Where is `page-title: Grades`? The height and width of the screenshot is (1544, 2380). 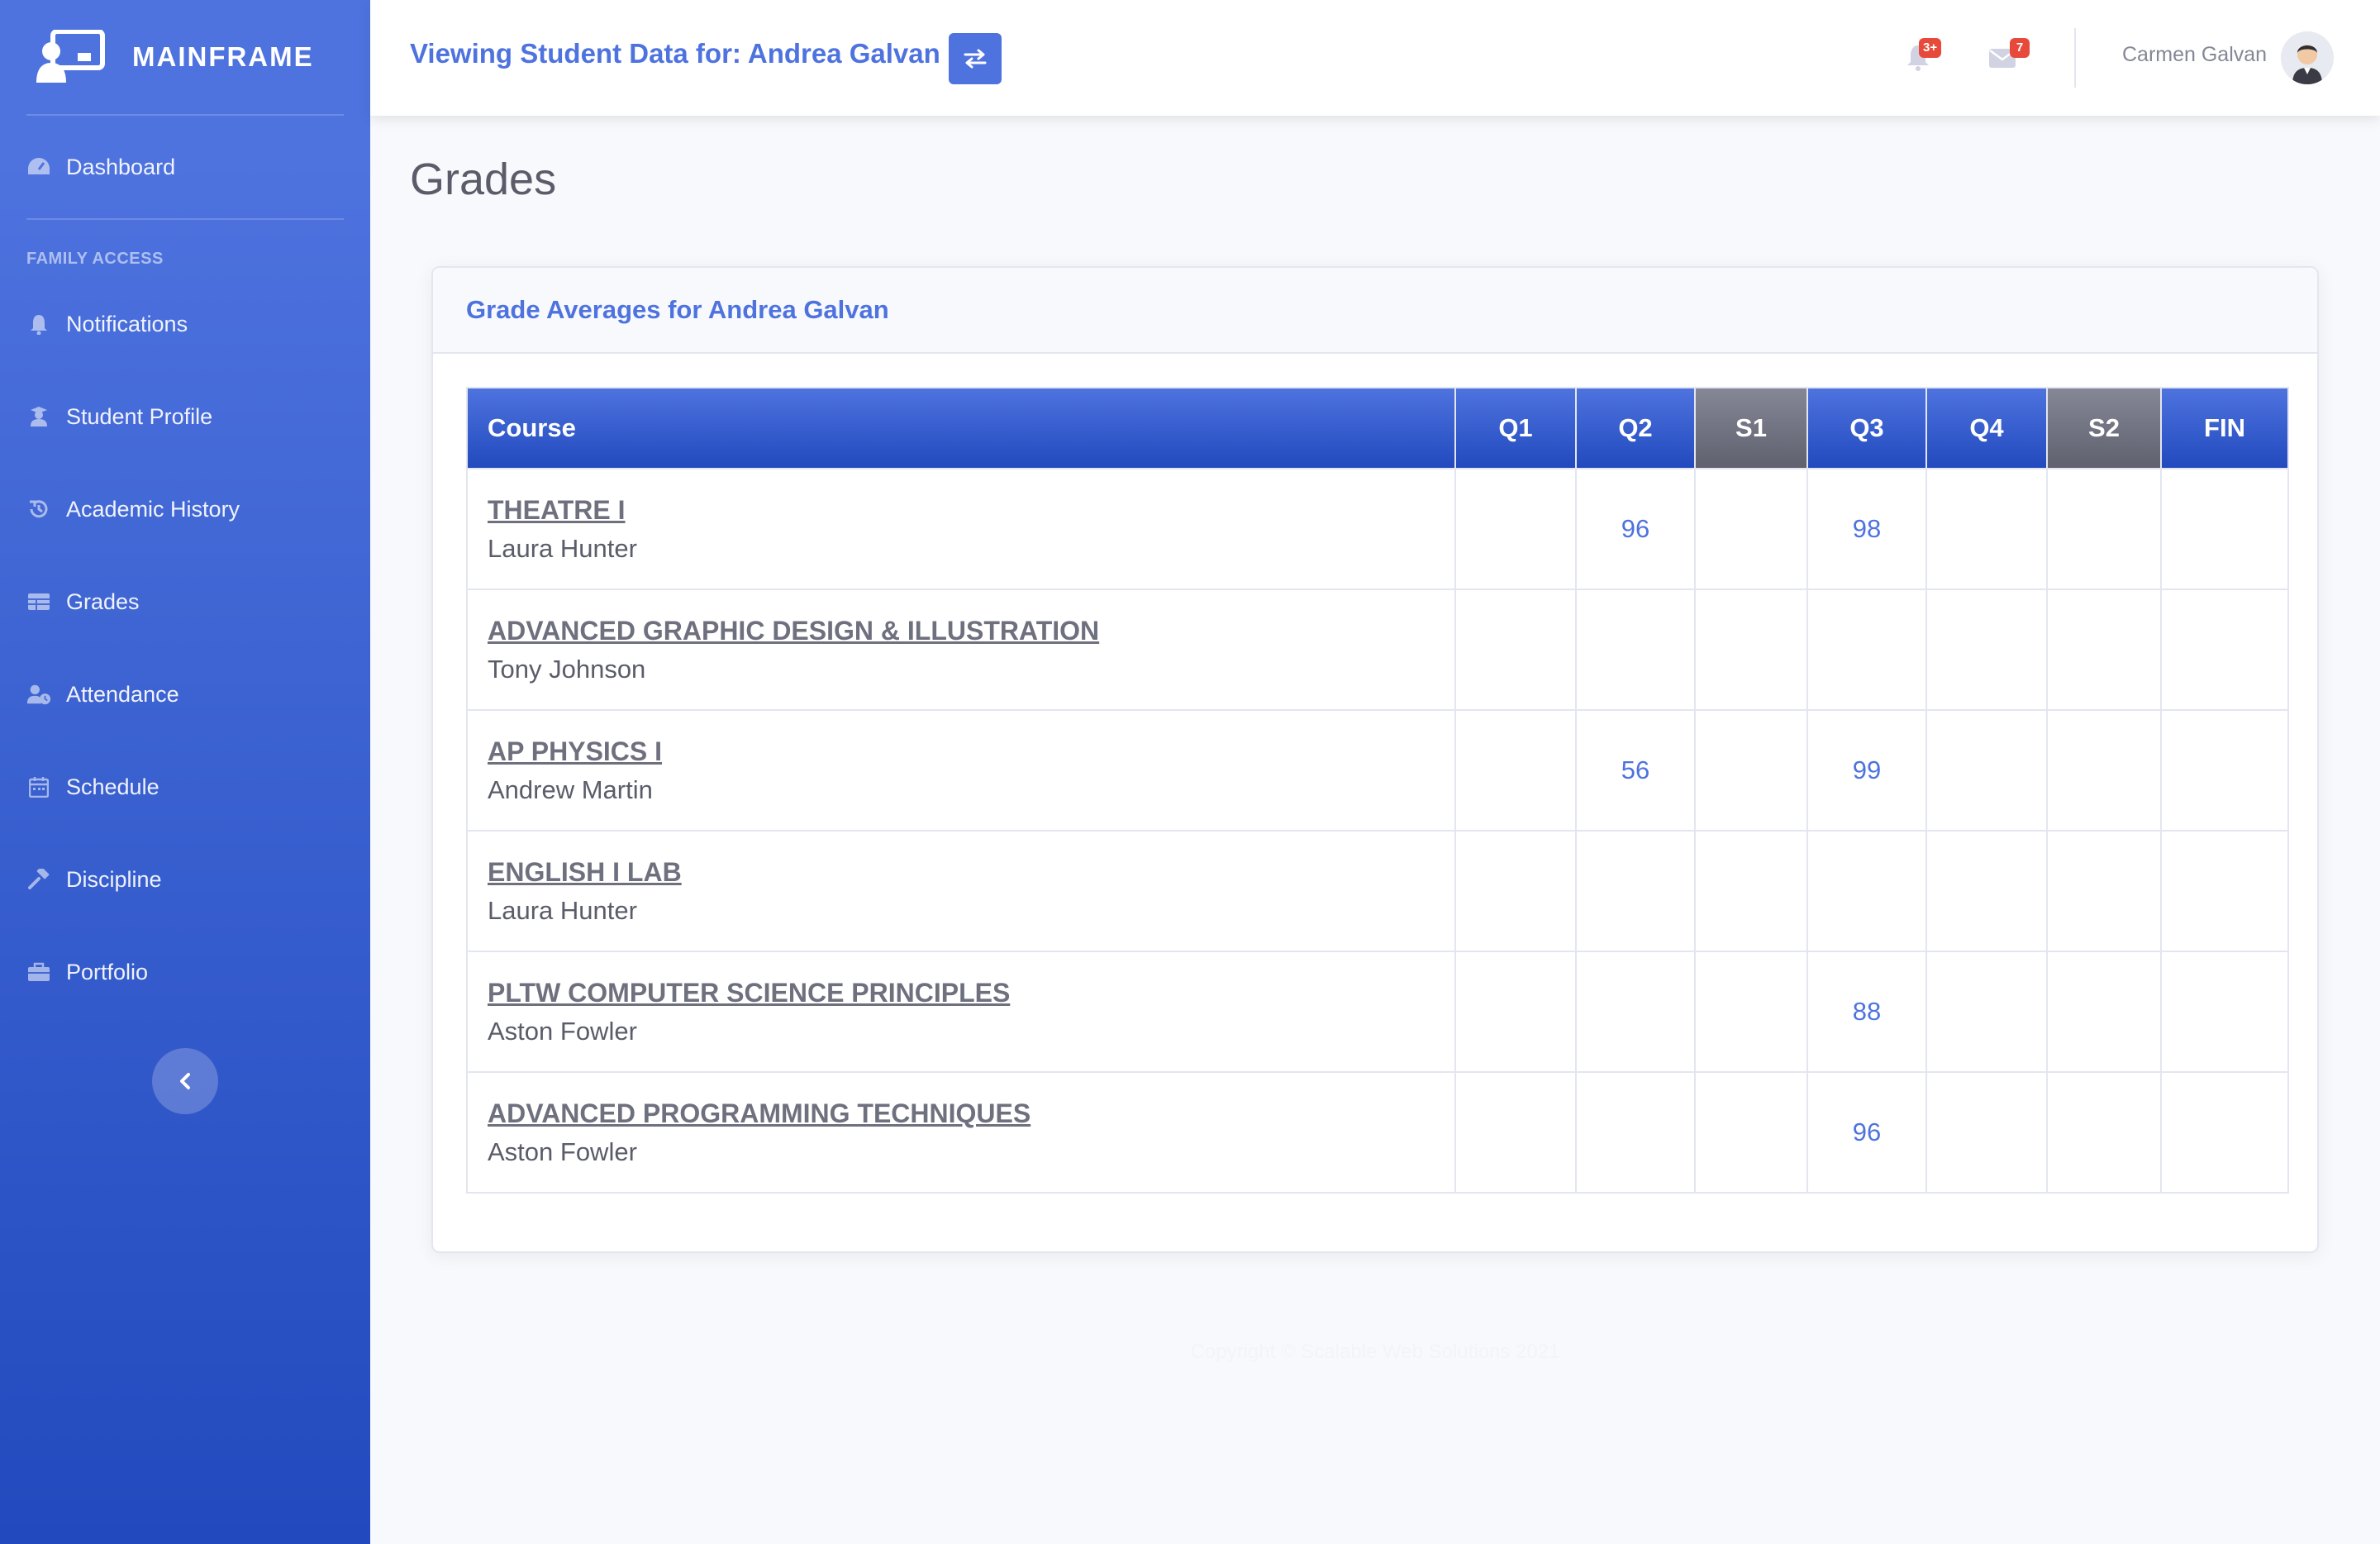 page-title: Grades is located at coordinates (483, 180).